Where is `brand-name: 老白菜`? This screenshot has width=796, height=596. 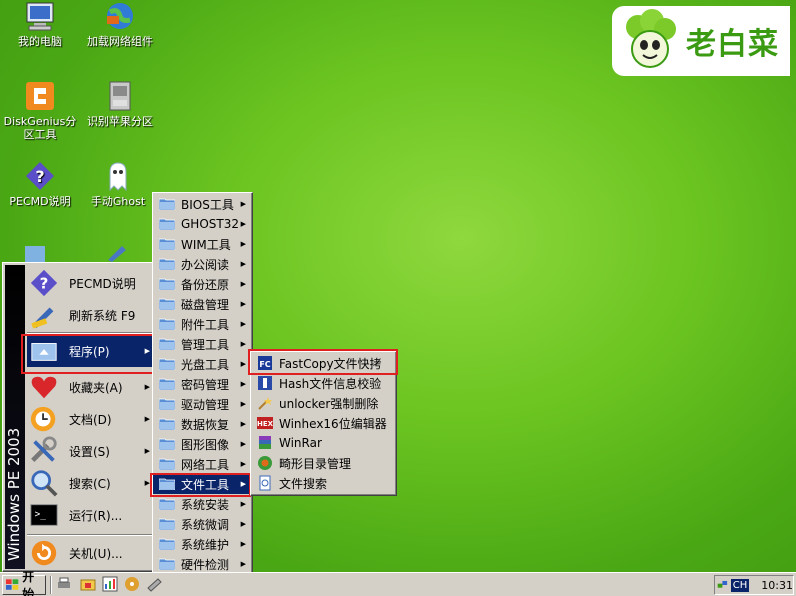
brand-name: 老白菜 is located at coordinates (732, 44).